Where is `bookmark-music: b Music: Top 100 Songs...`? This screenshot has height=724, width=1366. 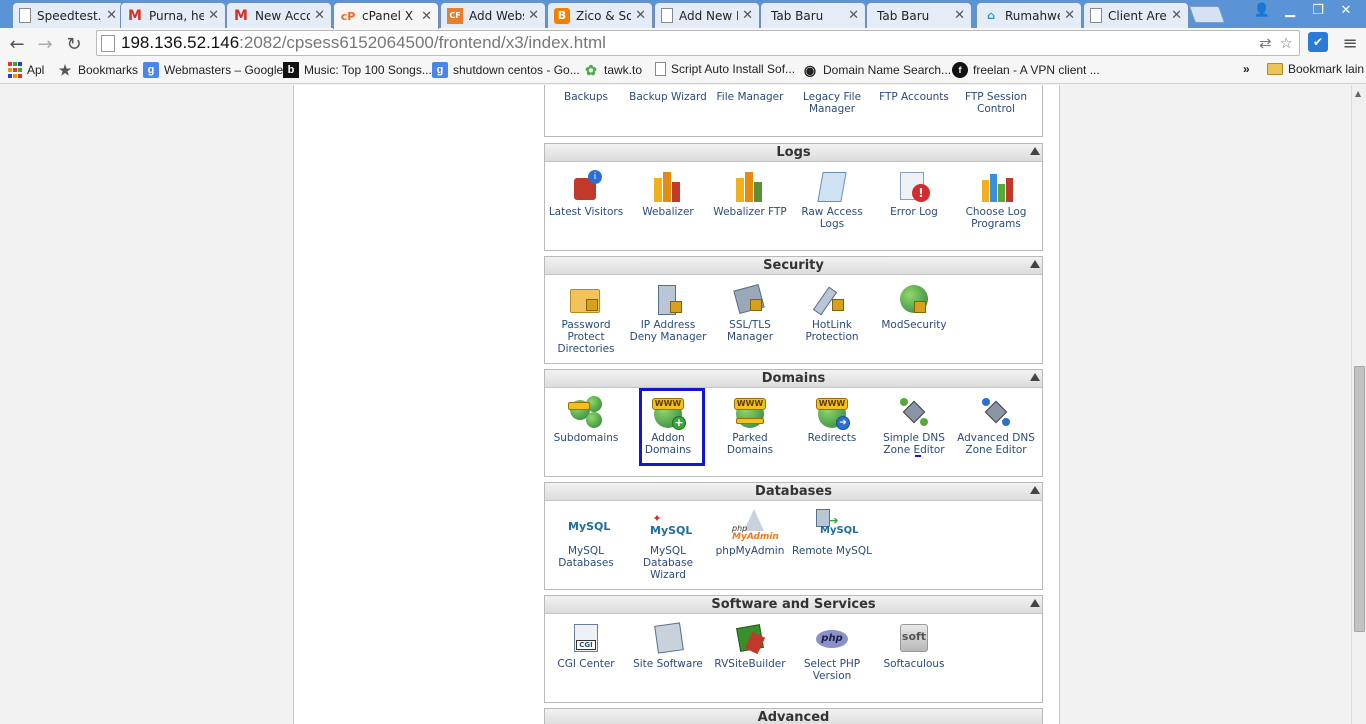
bookmark-music: b Music: Top 100 Songs... is located at coordinates (357, 70).